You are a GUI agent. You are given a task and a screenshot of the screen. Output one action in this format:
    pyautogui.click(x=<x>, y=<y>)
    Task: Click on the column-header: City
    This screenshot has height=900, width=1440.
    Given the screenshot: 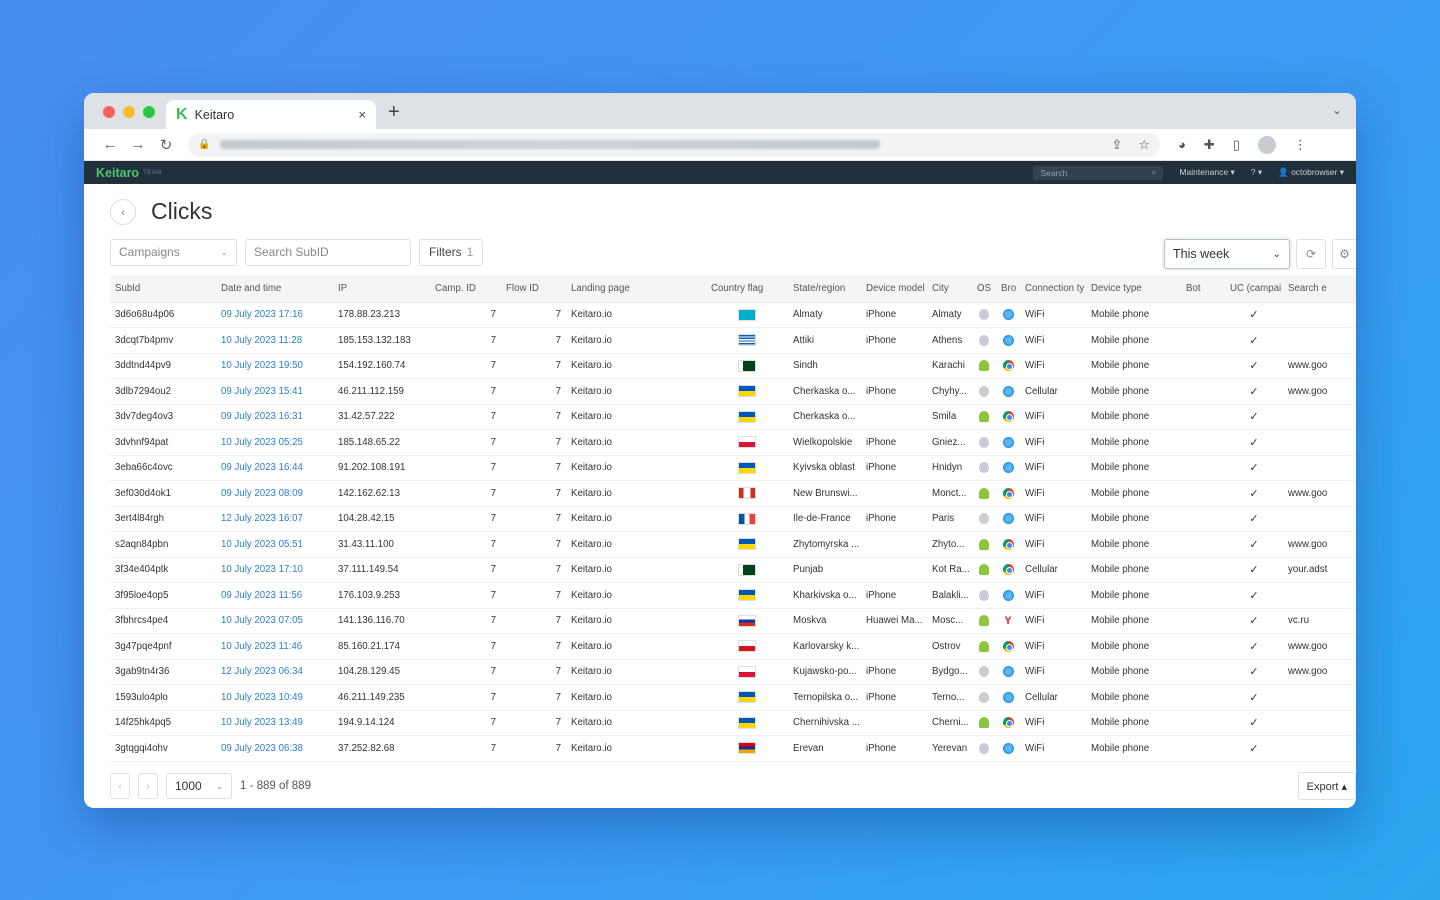 What is the action you would take?
    pyautogui.click(x=949, y=289)
    